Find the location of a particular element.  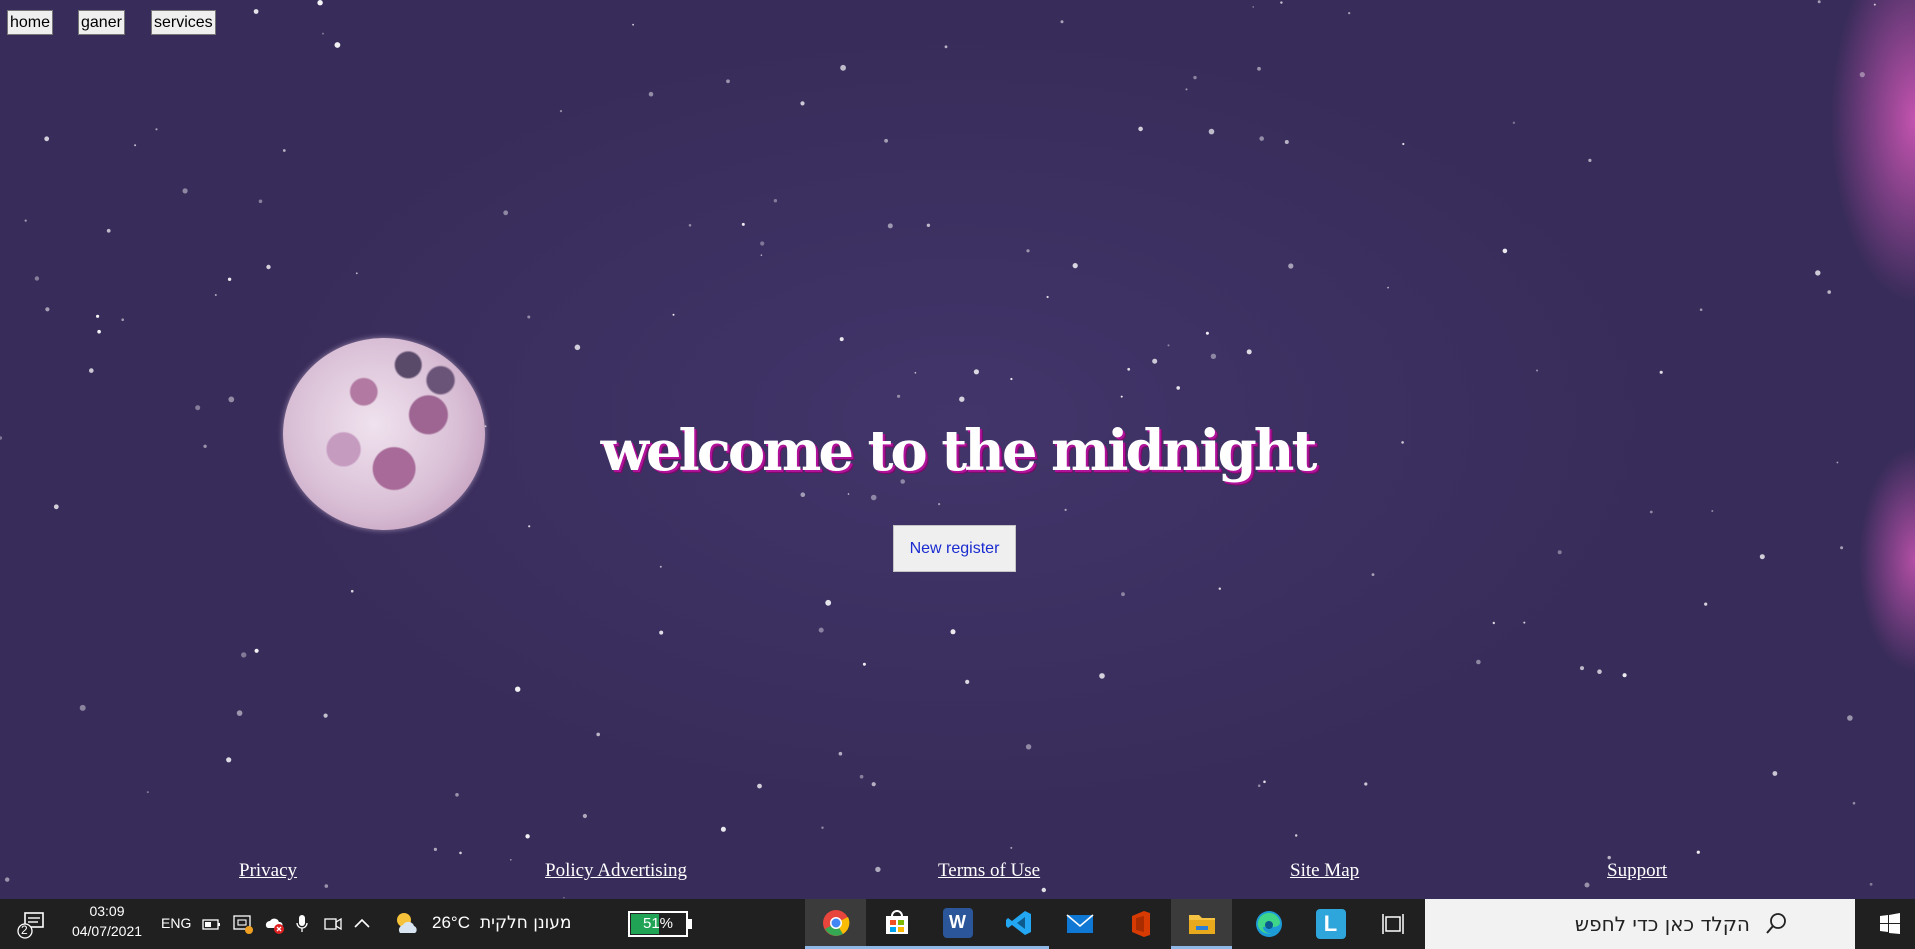

taskbar-app-l: L is located at coordinates (1330, 924).